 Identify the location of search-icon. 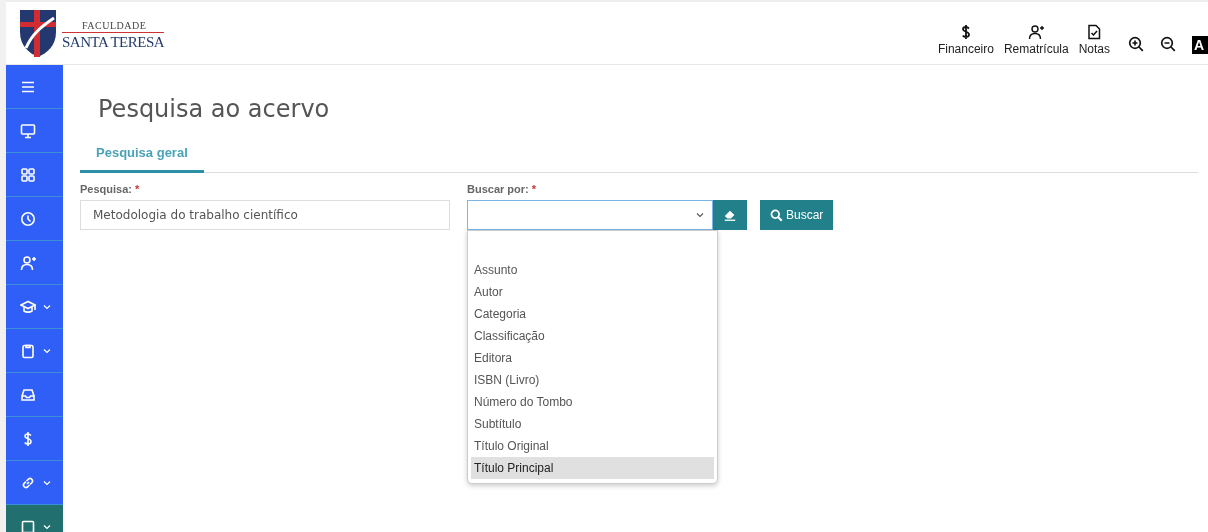
(776, 215).